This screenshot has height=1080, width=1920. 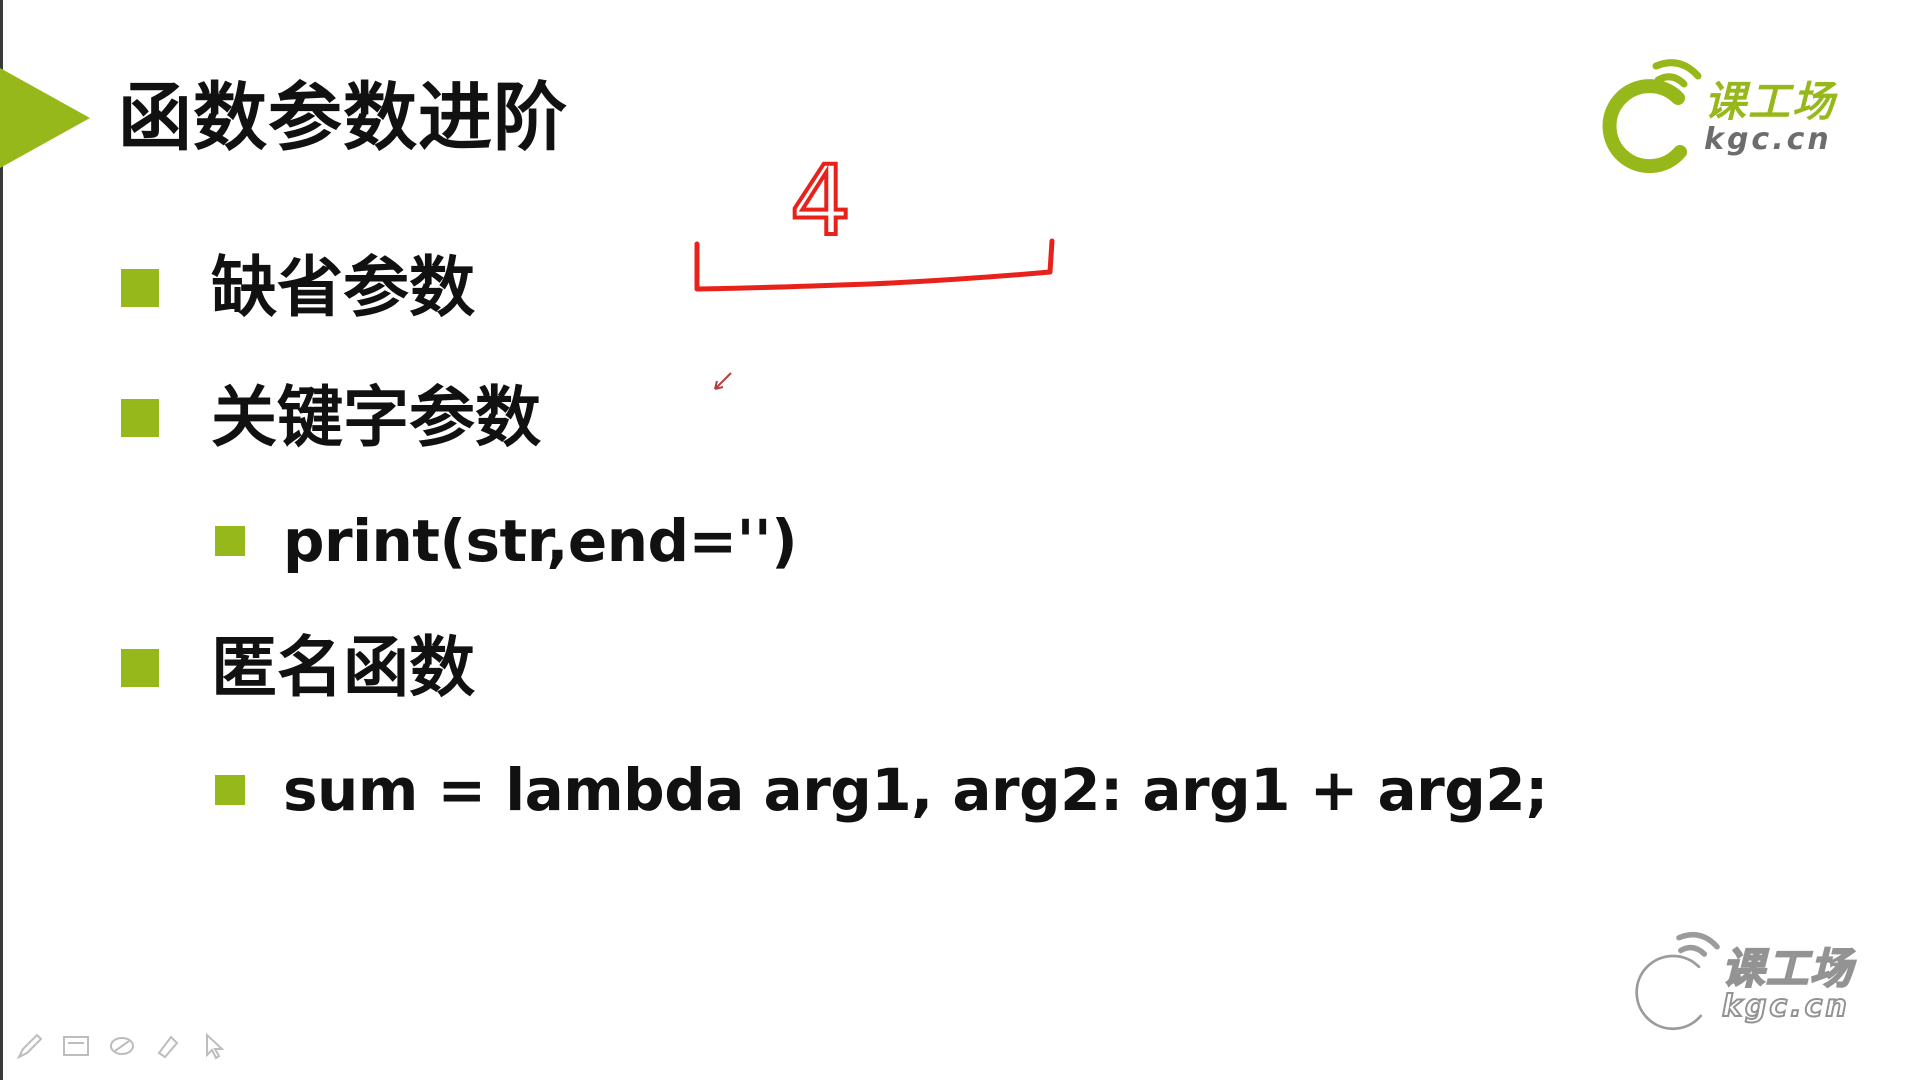 I want to click on bullet-default-params: 缺省参数, so click(x=298, y=288).